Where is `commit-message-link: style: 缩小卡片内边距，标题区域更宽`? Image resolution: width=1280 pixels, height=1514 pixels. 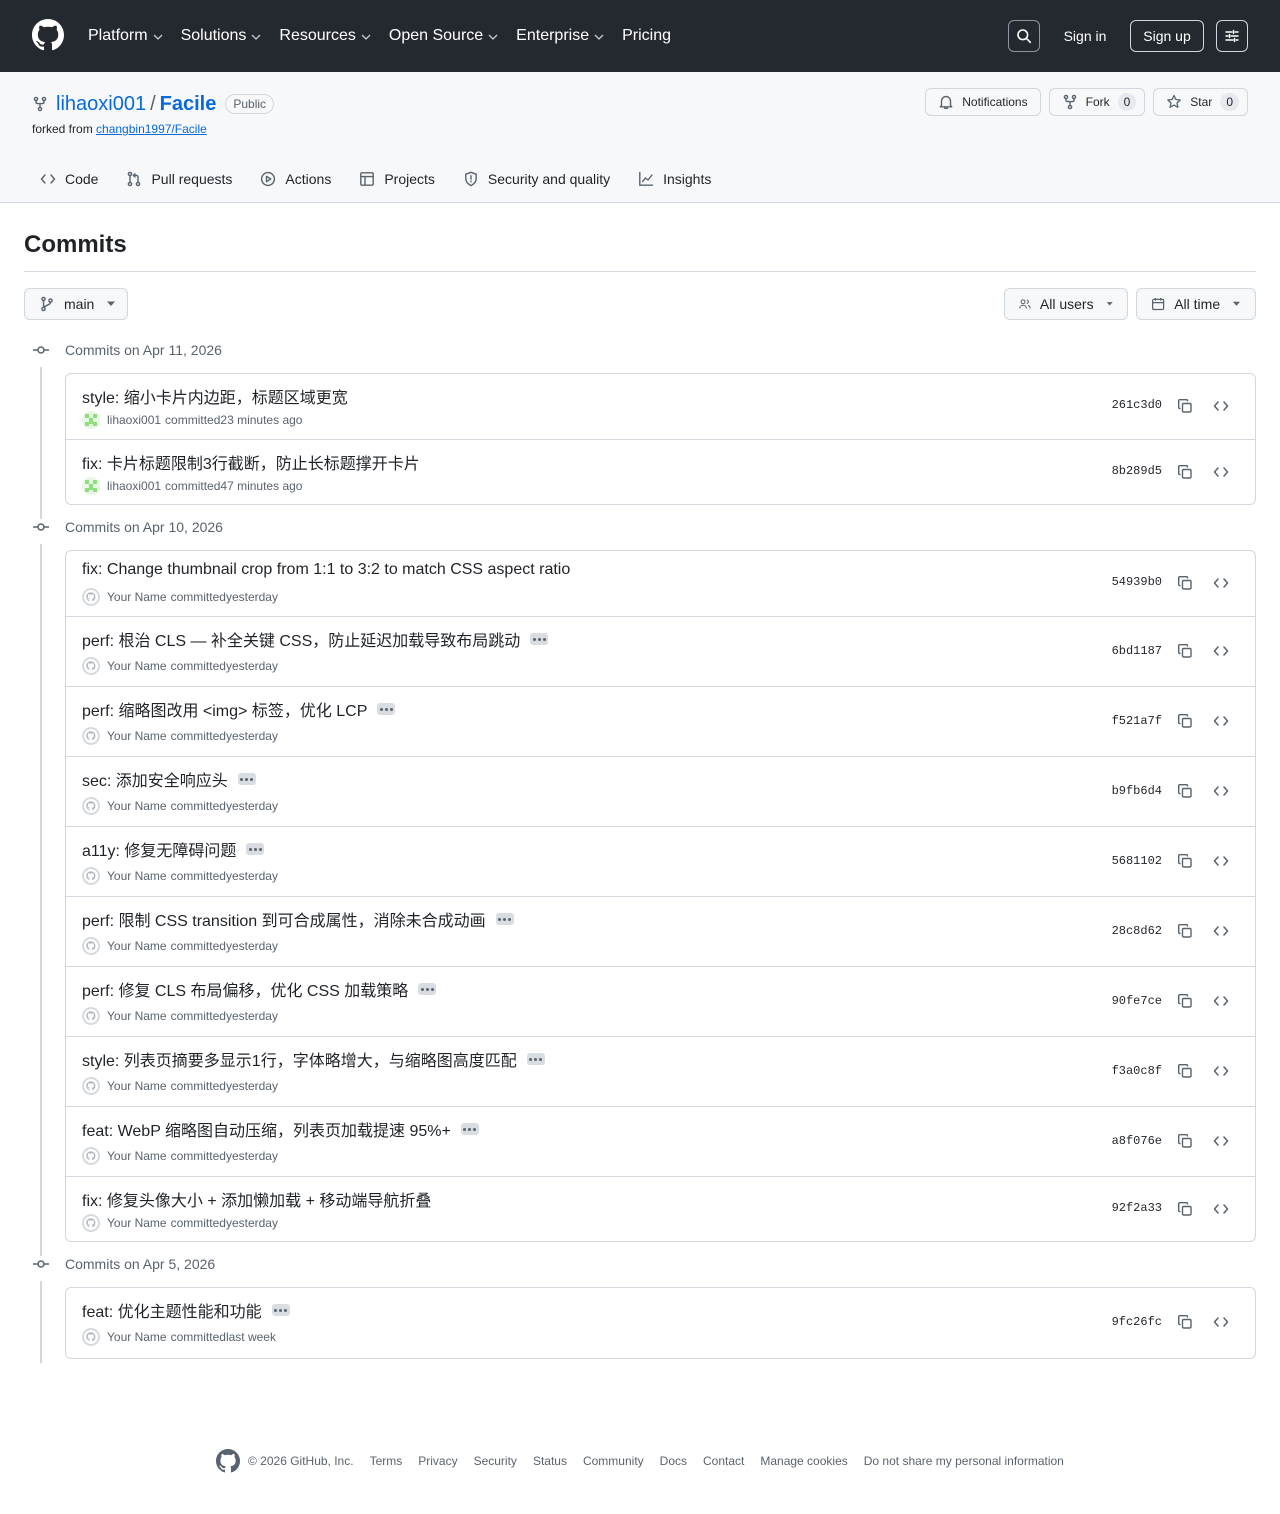 commit-message-link: style: 缩小卡片内边距，标题区域更宽 is located at coordinates (215, 396).